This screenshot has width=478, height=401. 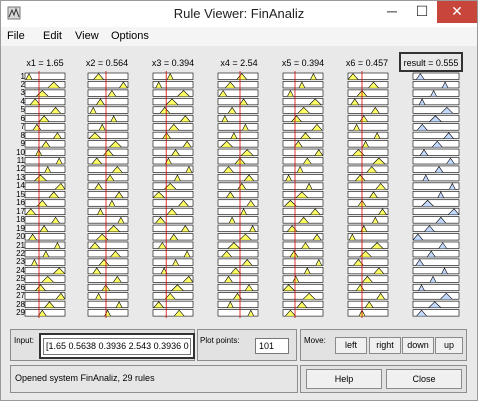 What do you see at coordinates (117, 346) in the screenshot?
I see `input-vector-field: [1.65 0.5638 0.3936 2.543 0.3936 0` at bounding box center [117, 346].